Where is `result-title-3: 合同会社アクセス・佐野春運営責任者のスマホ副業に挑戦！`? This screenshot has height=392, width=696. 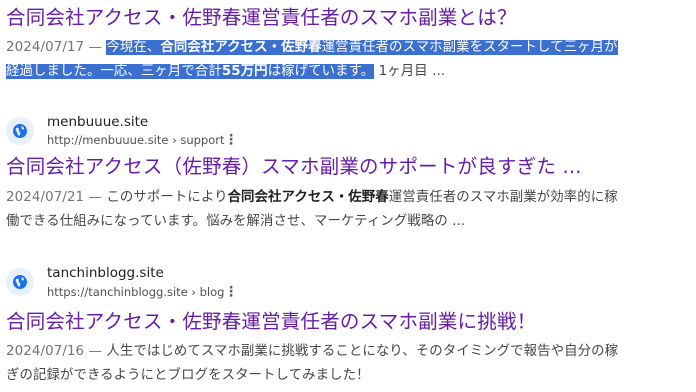
result-title-3: 合同会社アクセス・佐野春運営責任者のスマホ副業に挑戦！ is located at coordinates (271, 322).